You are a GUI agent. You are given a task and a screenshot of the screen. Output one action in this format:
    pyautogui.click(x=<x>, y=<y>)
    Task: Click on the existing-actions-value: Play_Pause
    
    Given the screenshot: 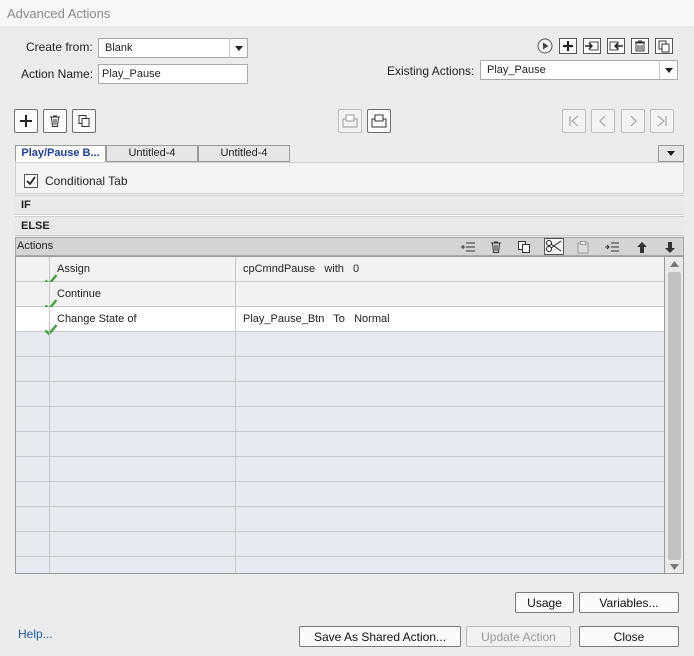 What is the action you would take?
    pyautogui.click(x=516, y=70)
    